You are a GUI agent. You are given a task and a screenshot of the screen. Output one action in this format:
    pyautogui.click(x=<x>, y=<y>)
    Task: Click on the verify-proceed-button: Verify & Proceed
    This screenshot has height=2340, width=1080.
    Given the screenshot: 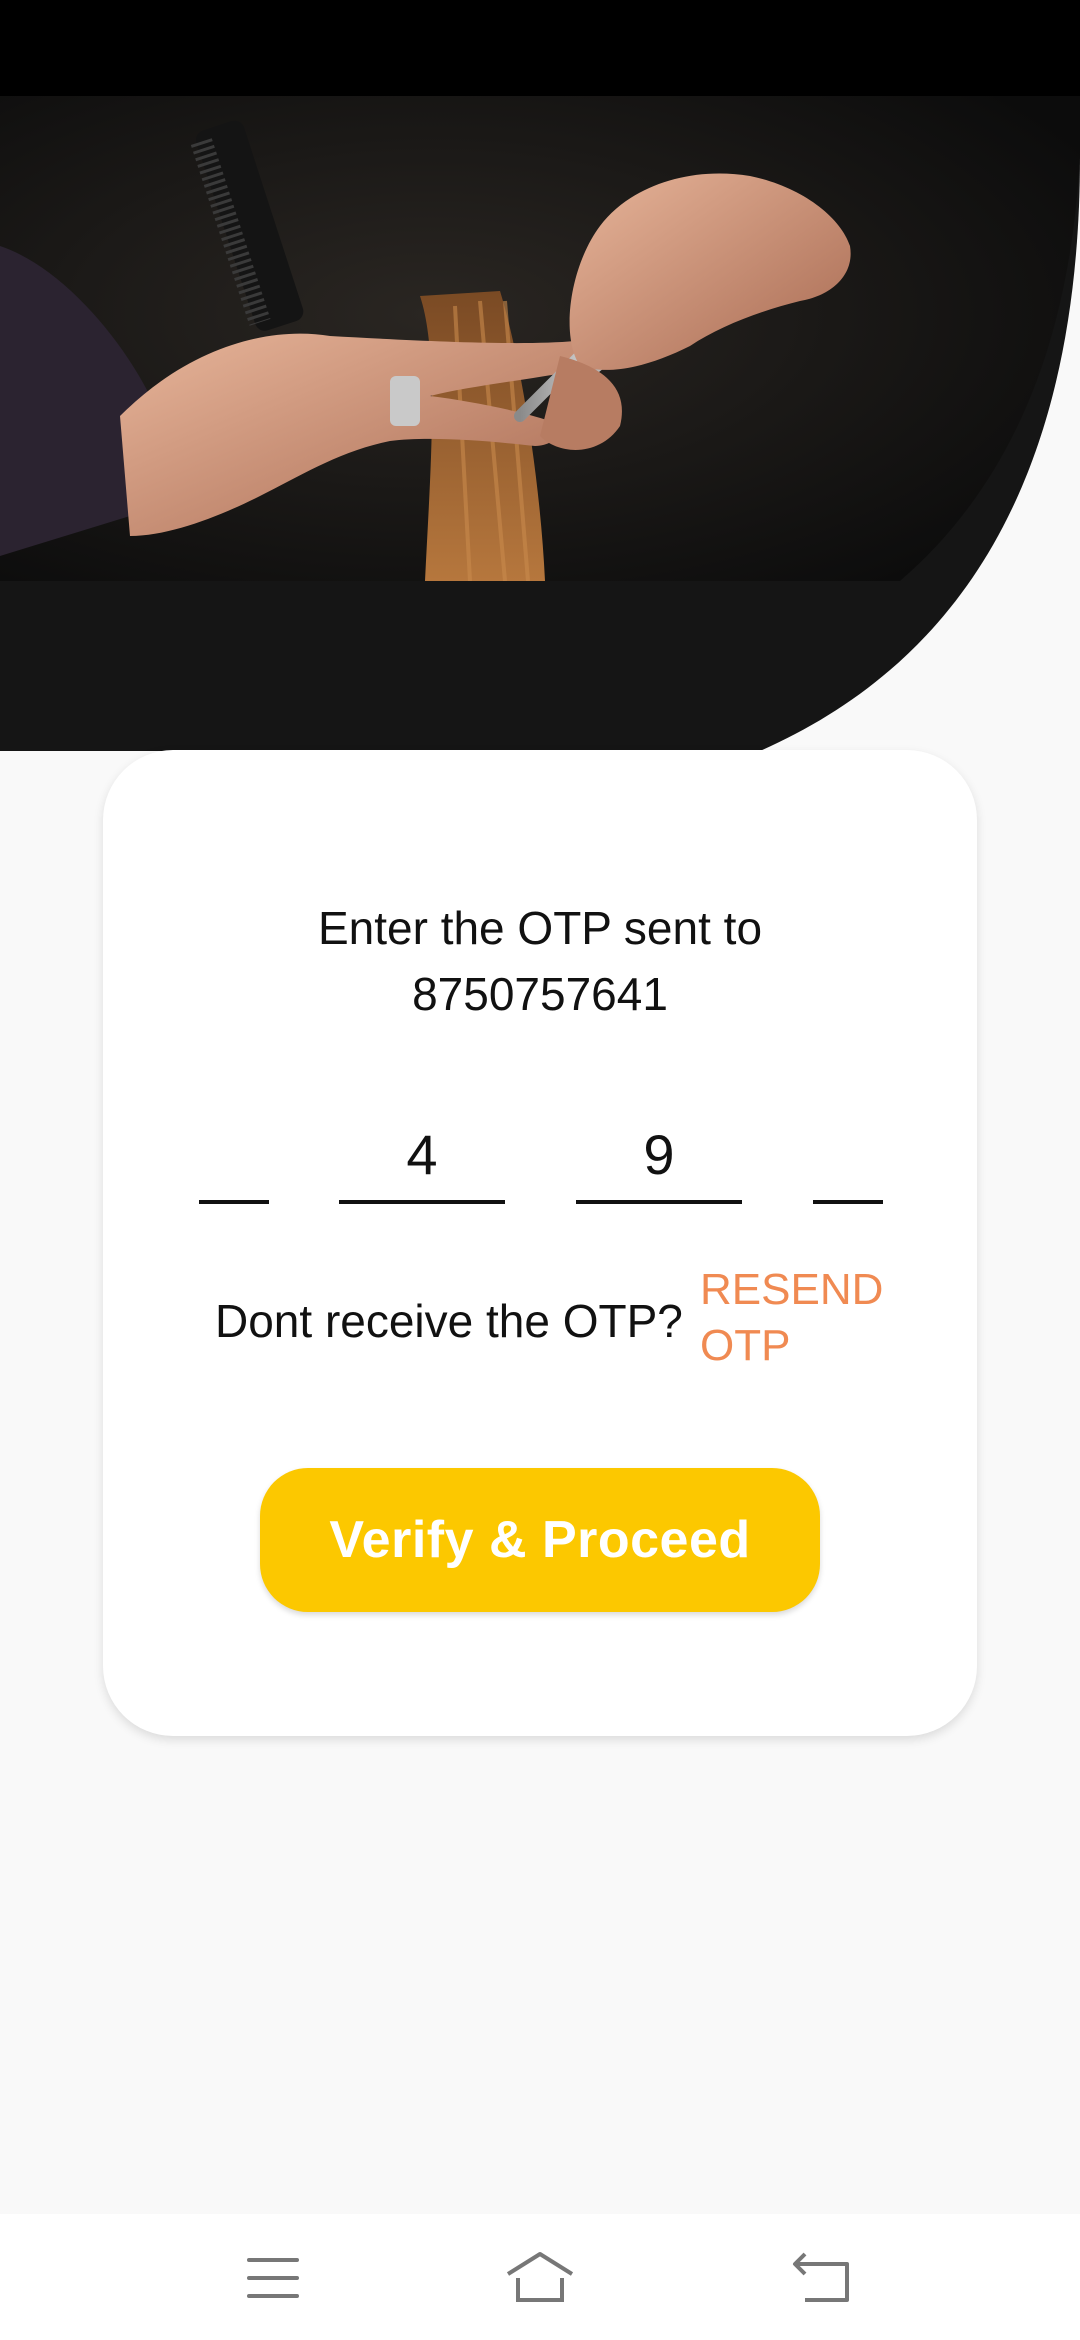 What is the action you would take?
    pyautogui.click(x=540, y=1540)
    